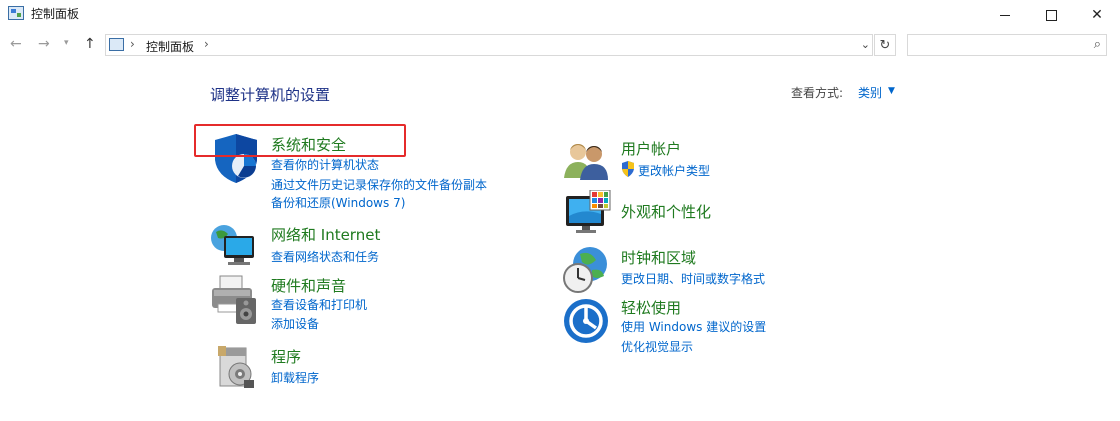 The height and width of the screenshot is (421, 1120). I want to click on link-backup-restore: 备份和还原(Windows 7), so click(338, 202).